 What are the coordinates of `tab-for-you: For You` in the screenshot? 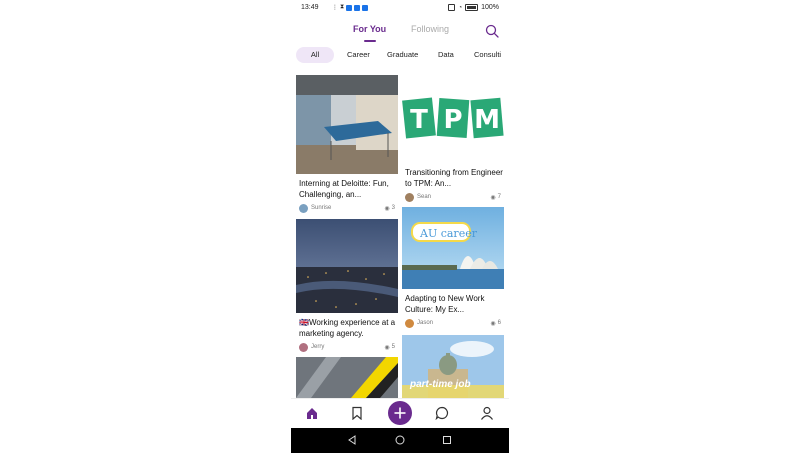 It's located at (369, 29).